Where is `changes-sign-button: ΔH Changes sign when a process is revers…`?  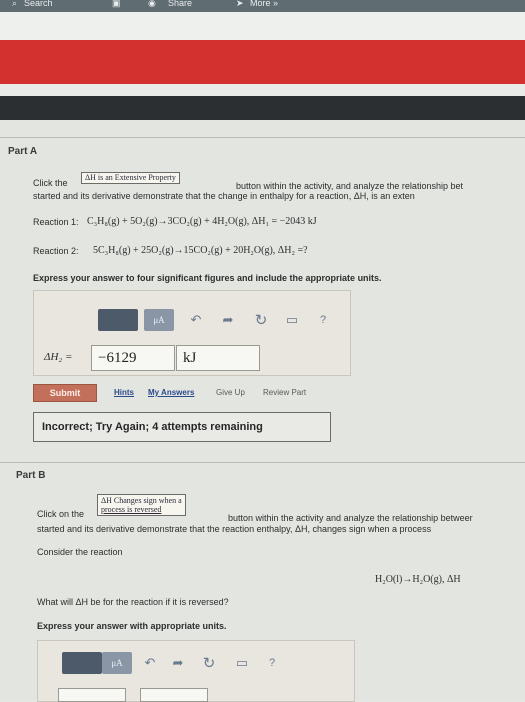
changes-sign-button: ΔH Changes sign when a process is revers… is located at coordinates (141, 505).